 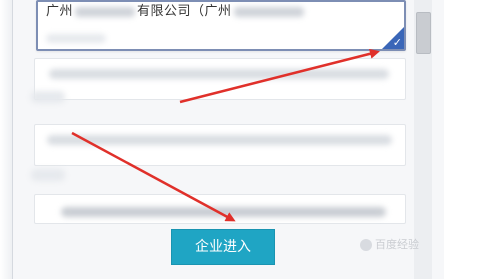 I want to click on arrow-to-enter-button, so click(x=153, y=176).